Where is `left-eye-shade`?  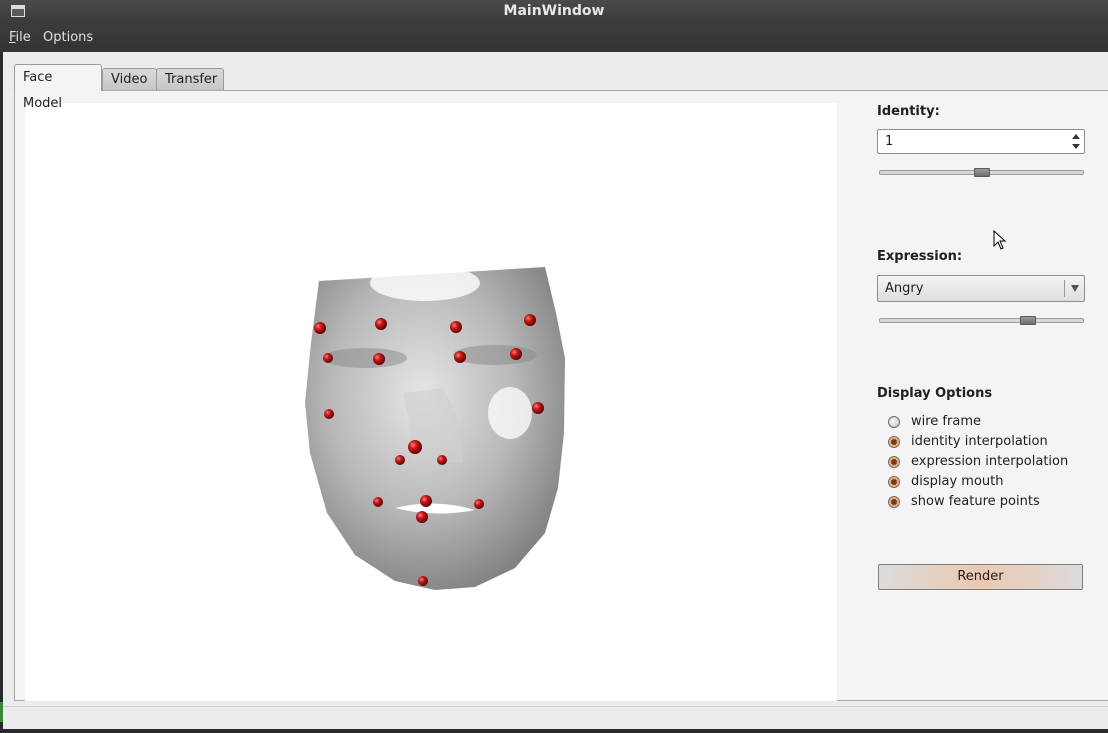 left-eye-shade is located at coordinates (365, 358).